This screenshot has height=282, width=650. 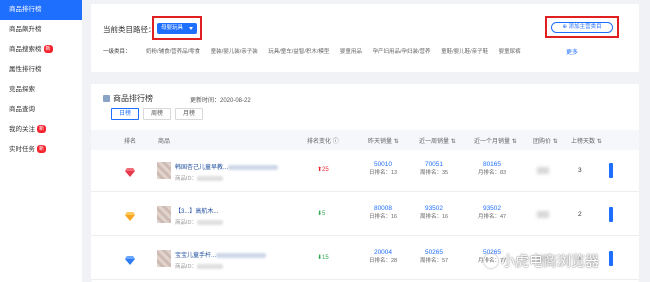 What do you see at coordinates (164, 142) in the screenshot?
I see `th-product: 商品` at bounding box center [164, 142].